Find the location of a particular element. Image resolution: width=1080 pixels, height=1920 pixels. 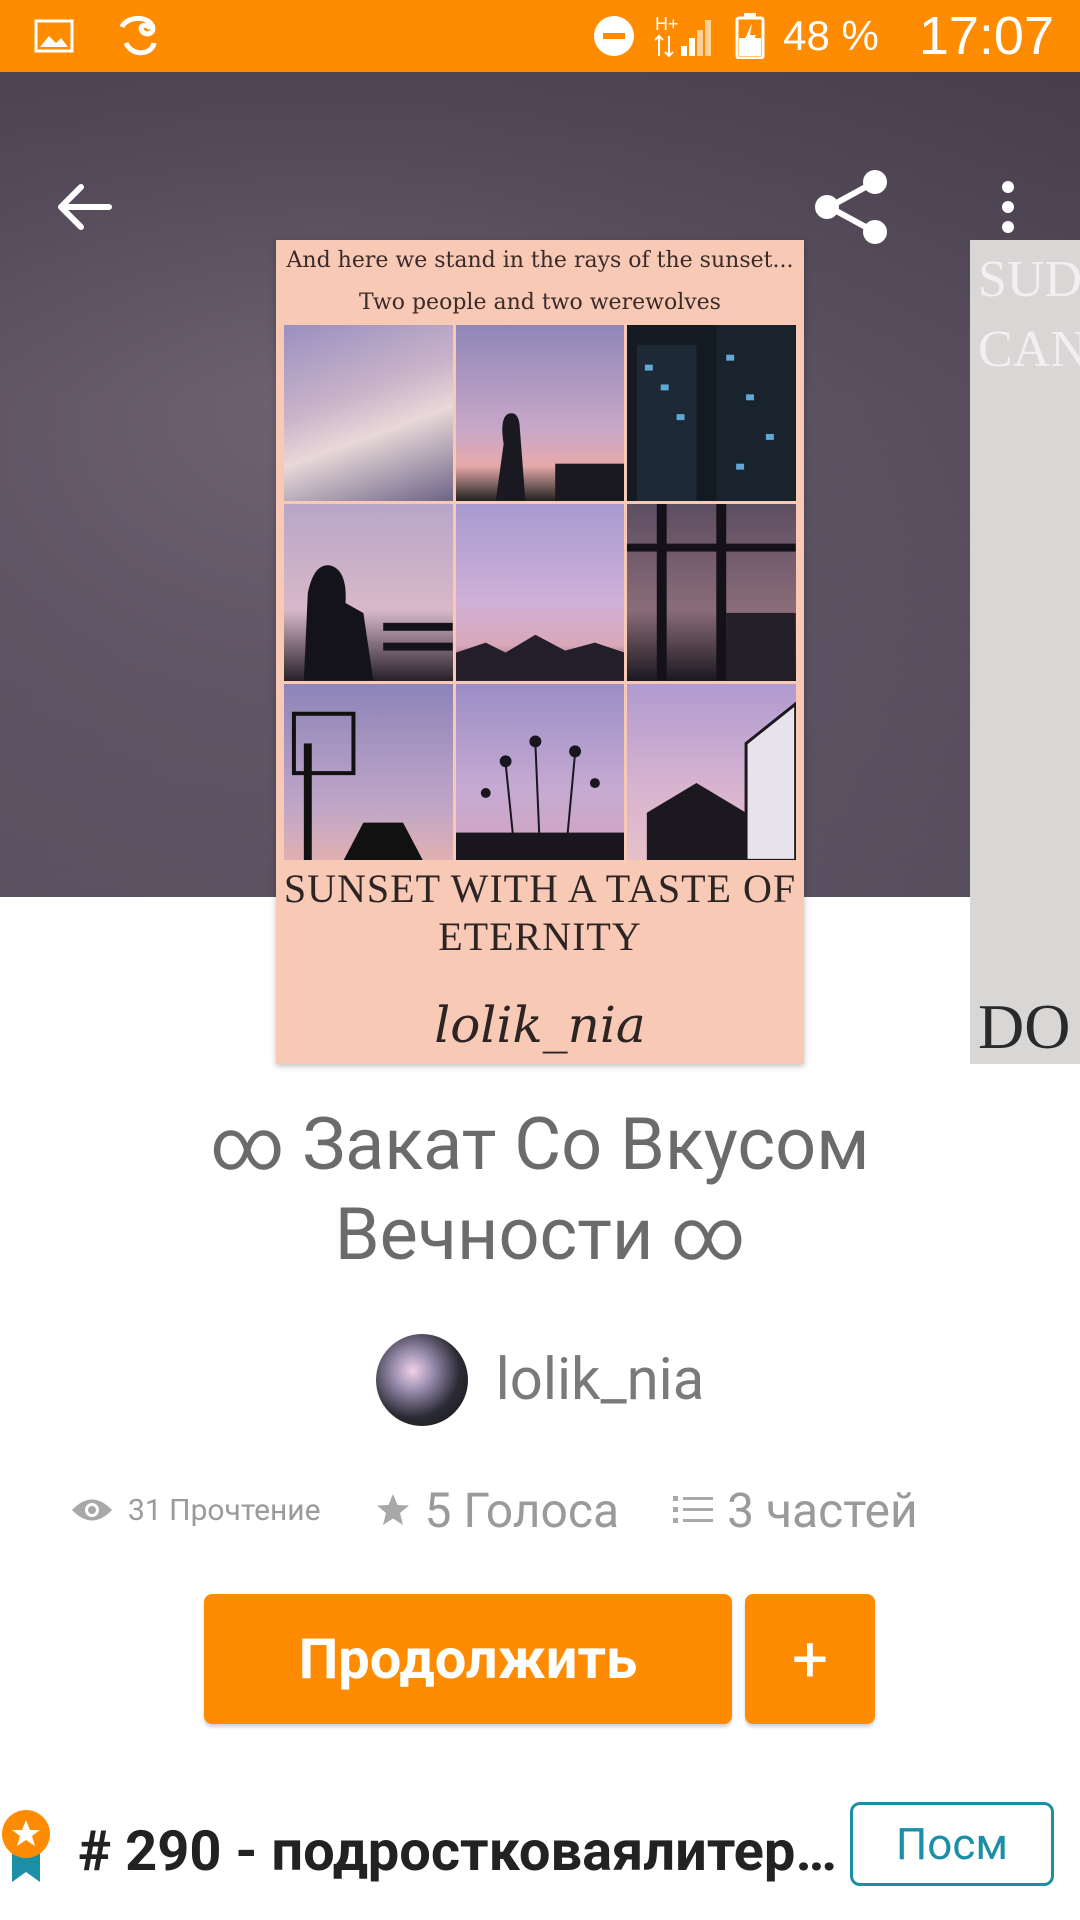

signal-icon: H+ is located at coordinates (685, 36).